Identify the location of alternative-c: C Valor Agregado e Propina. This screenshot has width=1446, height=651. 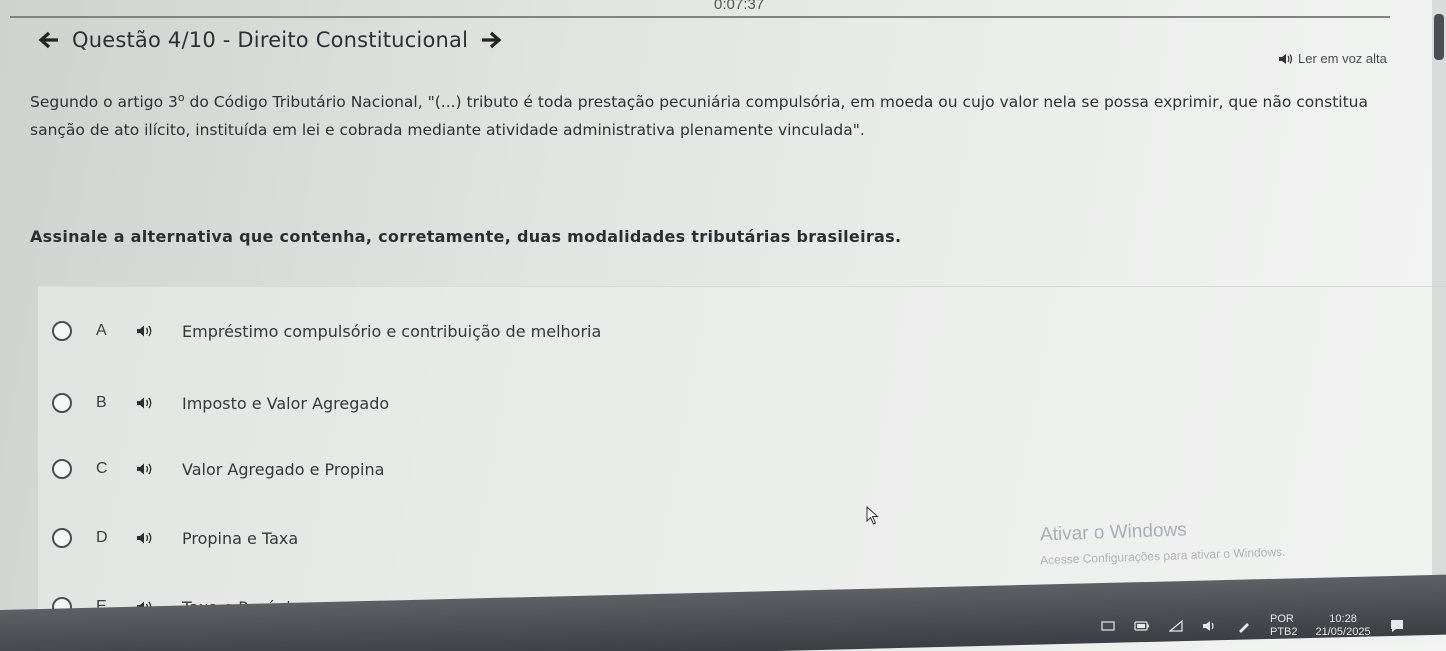
(218, 469).